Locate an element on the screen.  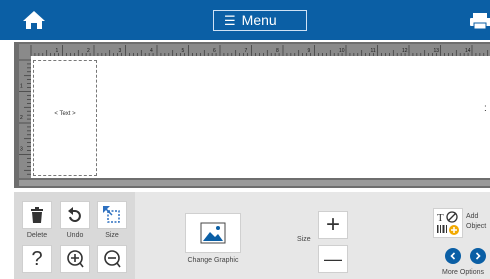
delete-button is located at coordinates (37, 215).